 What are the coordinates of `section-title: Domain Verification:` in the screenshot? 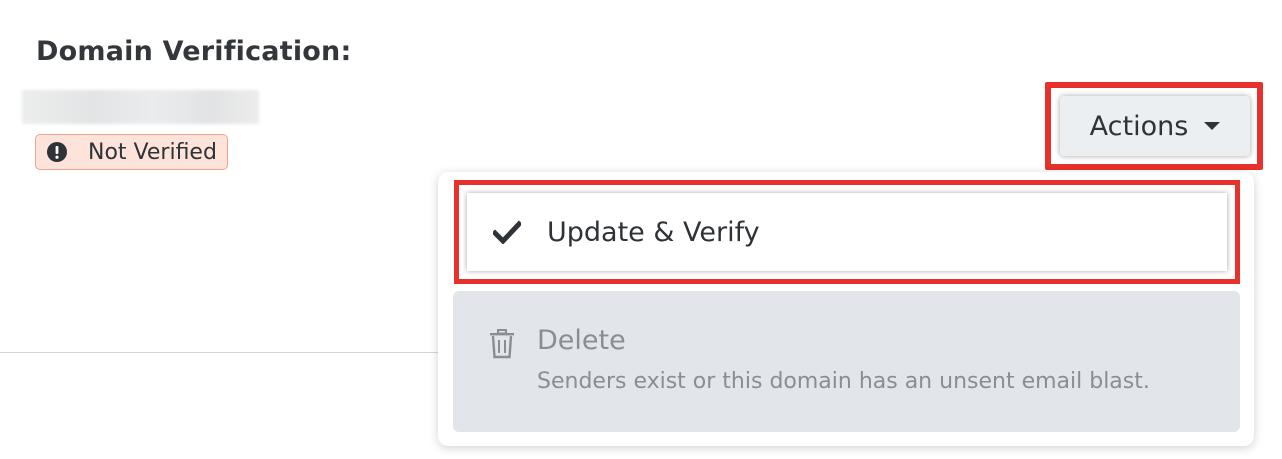 It's located at (194, 51).